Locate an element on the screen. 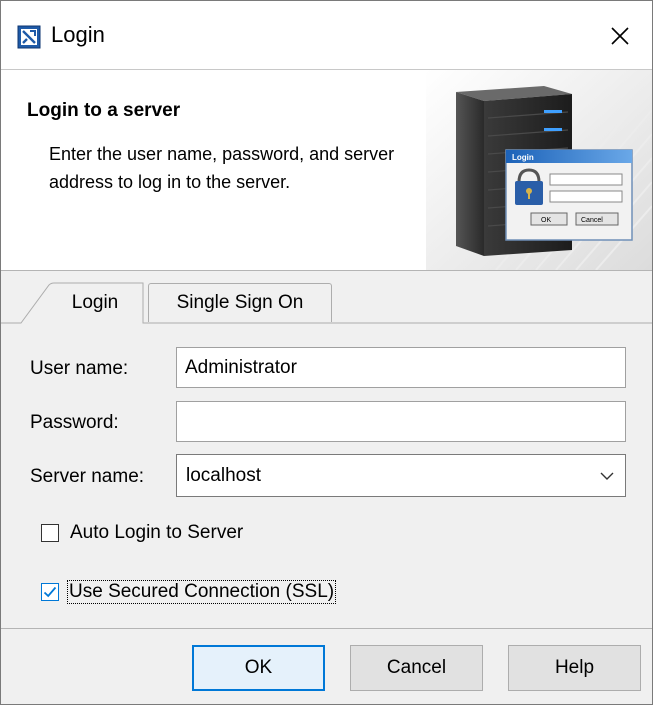 Image resolution: width=653 pixels, height=705 pixels. auto-login-label: Auto Login to Server is located at coordinates (157, 532).